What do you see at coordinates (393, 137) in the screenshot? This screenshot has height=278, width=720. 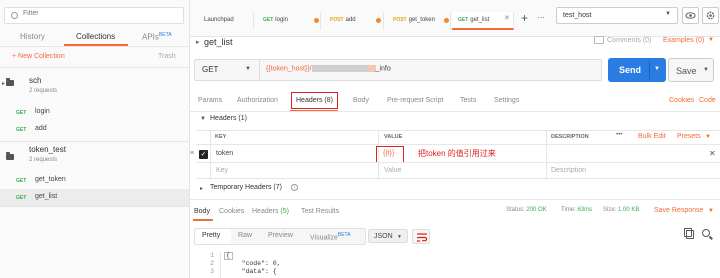 I see `column-value: VALUE` at bounding box center [393, 137].